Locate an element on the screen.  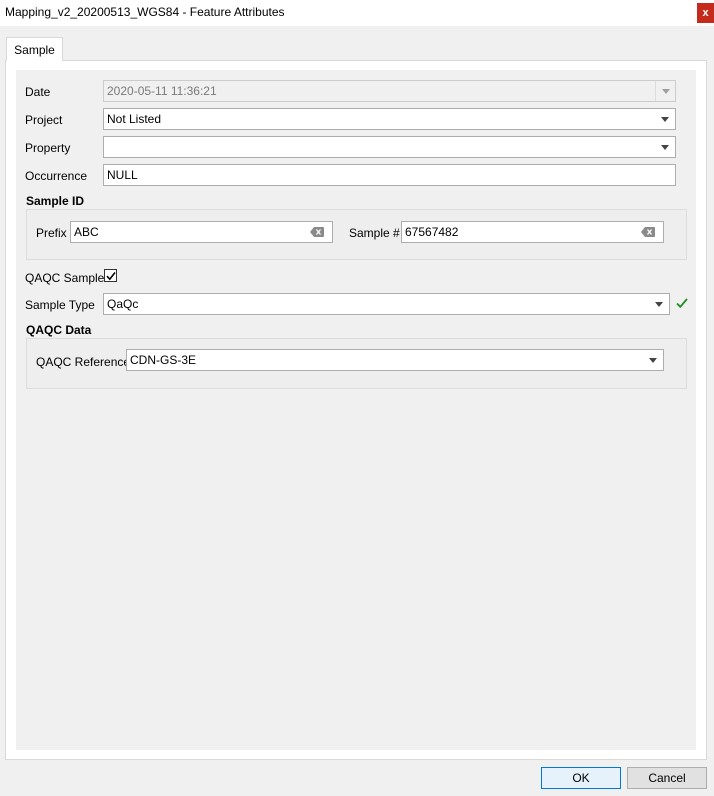
close-button: x is located at coordinates (705, 13).